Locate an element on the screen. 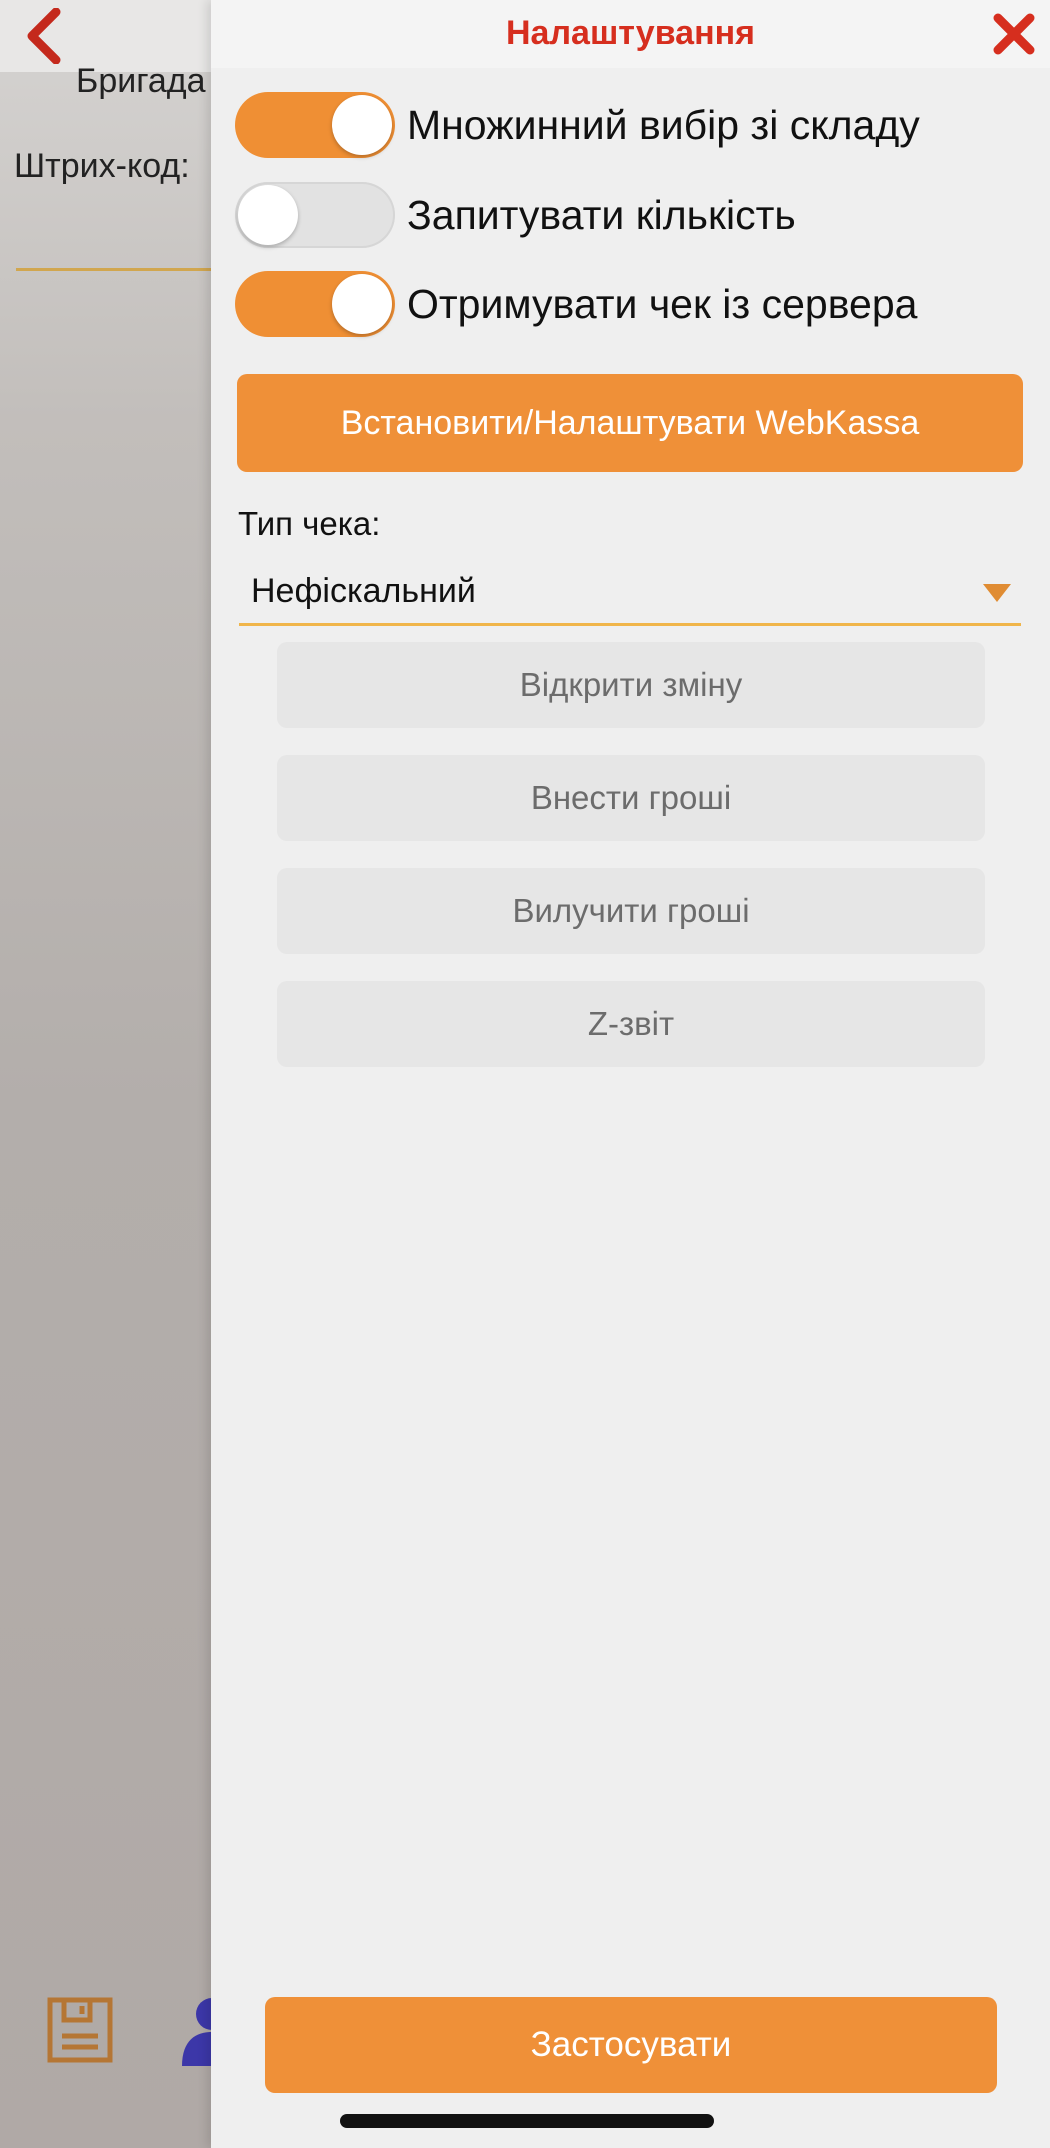 The image size is (1050, 2148). z-report-button: Z-звіт is located at coordinates (631, 1024).